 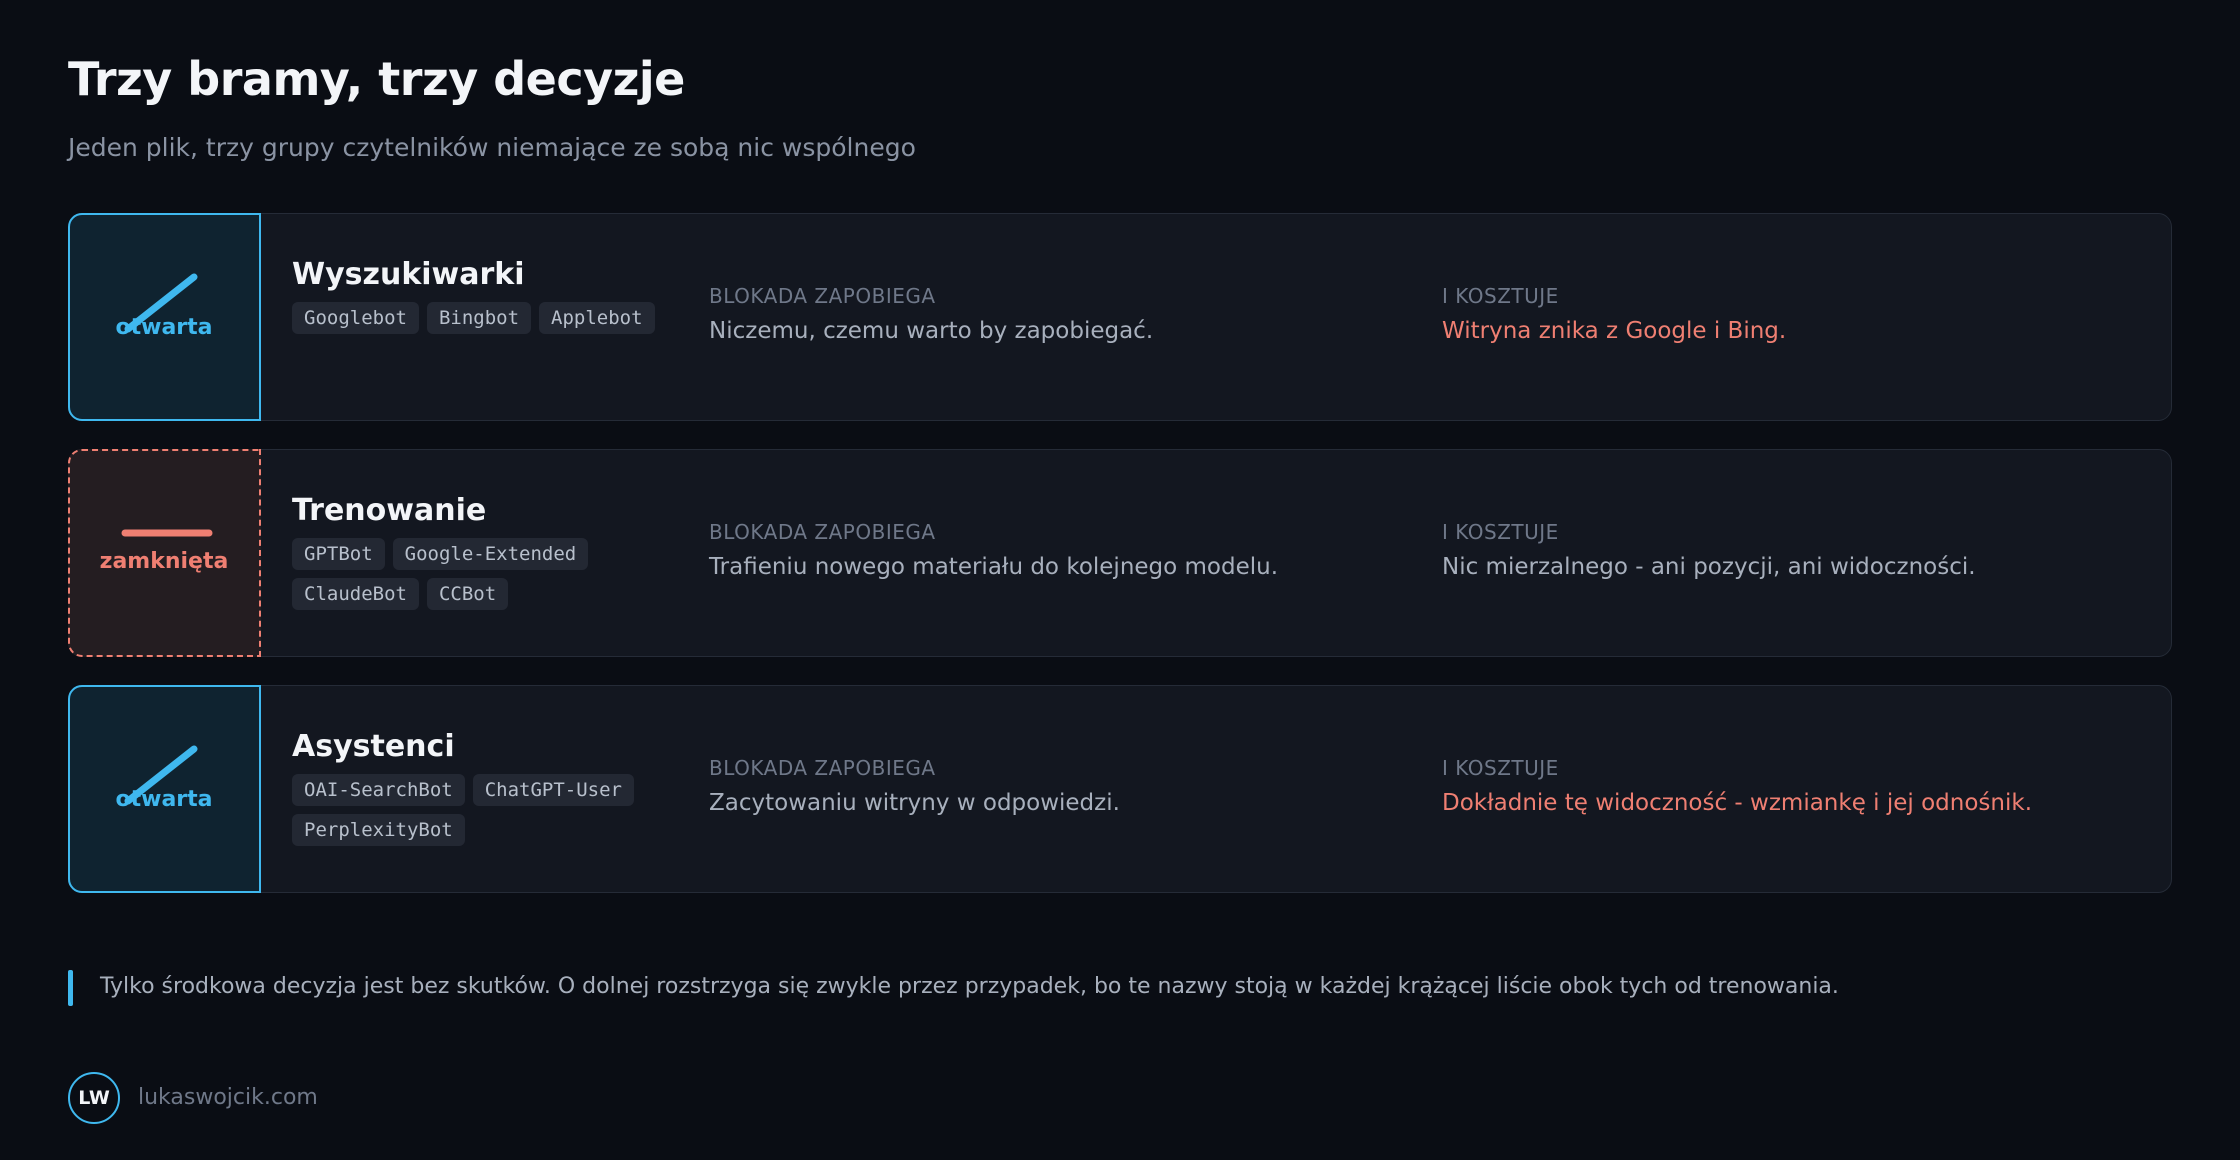 What do you see at coordinates (479, 318) in the screenshot?
I see `bot-tag: Bingbot` at bounding box center [479, 318].